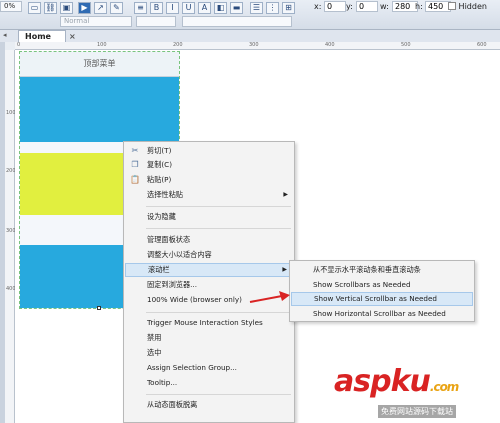 The height and width of the screenshot is (423, 500). I want to click on menu-item-label: 滚动栏, so click(159, 269).